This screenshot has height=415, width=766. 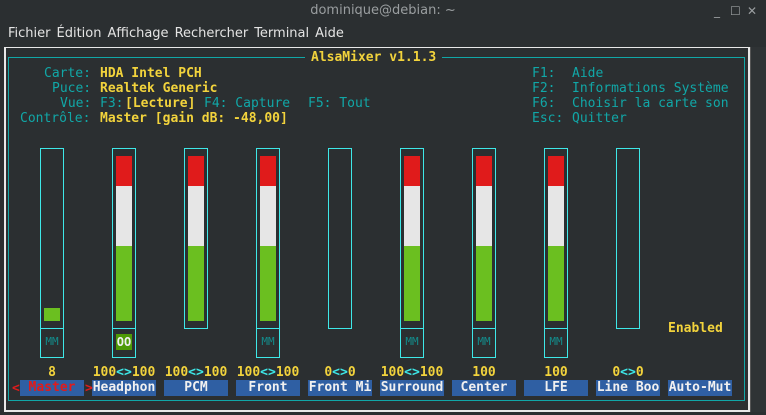 I want to click on card-value: HDA Intel PCH, so click(x=151, y=73).